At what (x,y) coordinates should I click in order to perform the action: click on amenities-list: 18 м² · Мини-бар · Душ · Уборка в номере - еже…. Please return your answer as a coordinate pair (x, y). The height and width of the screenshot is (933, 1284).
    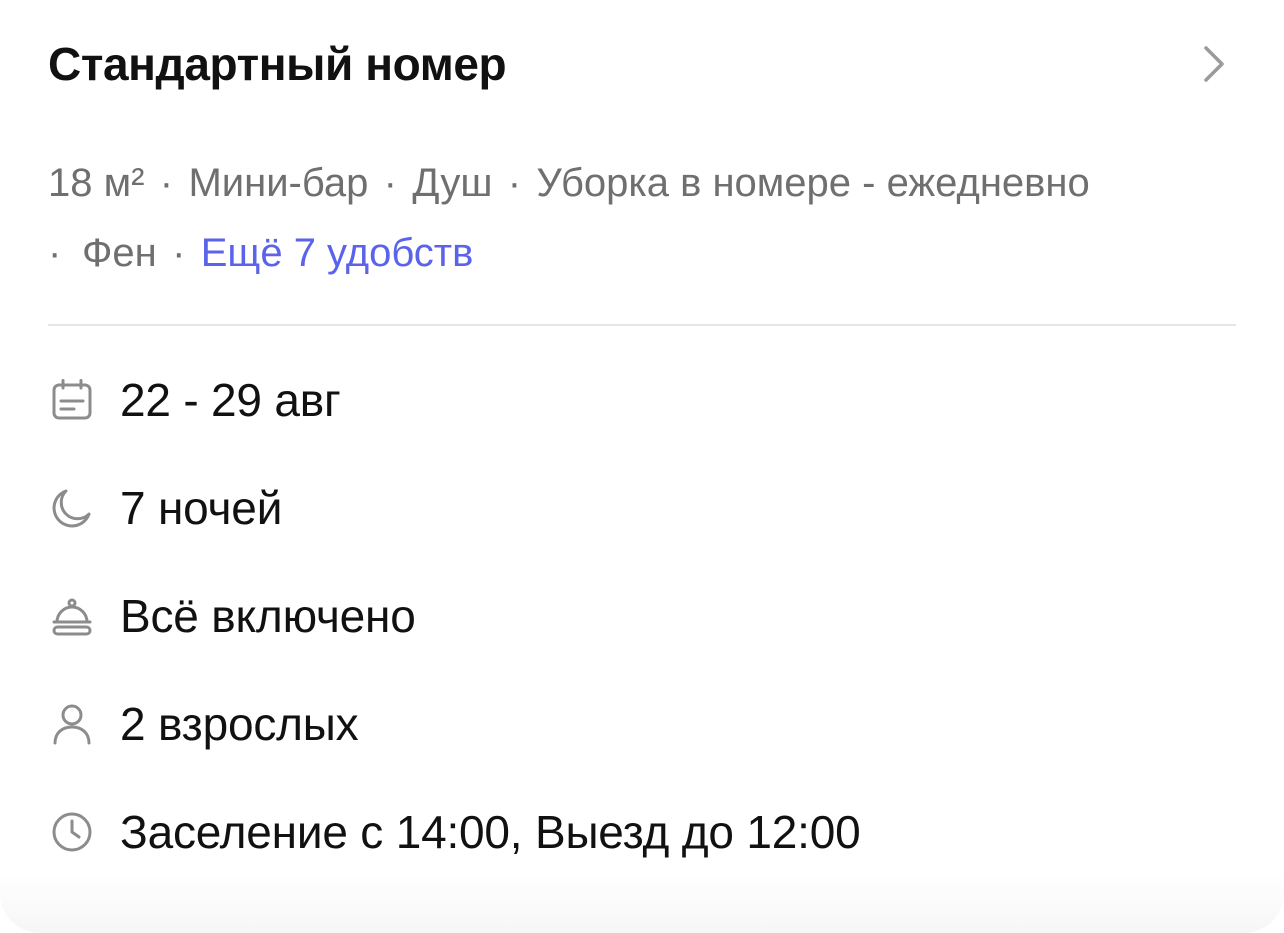
    Looking at the image, I should click on (643, 218).